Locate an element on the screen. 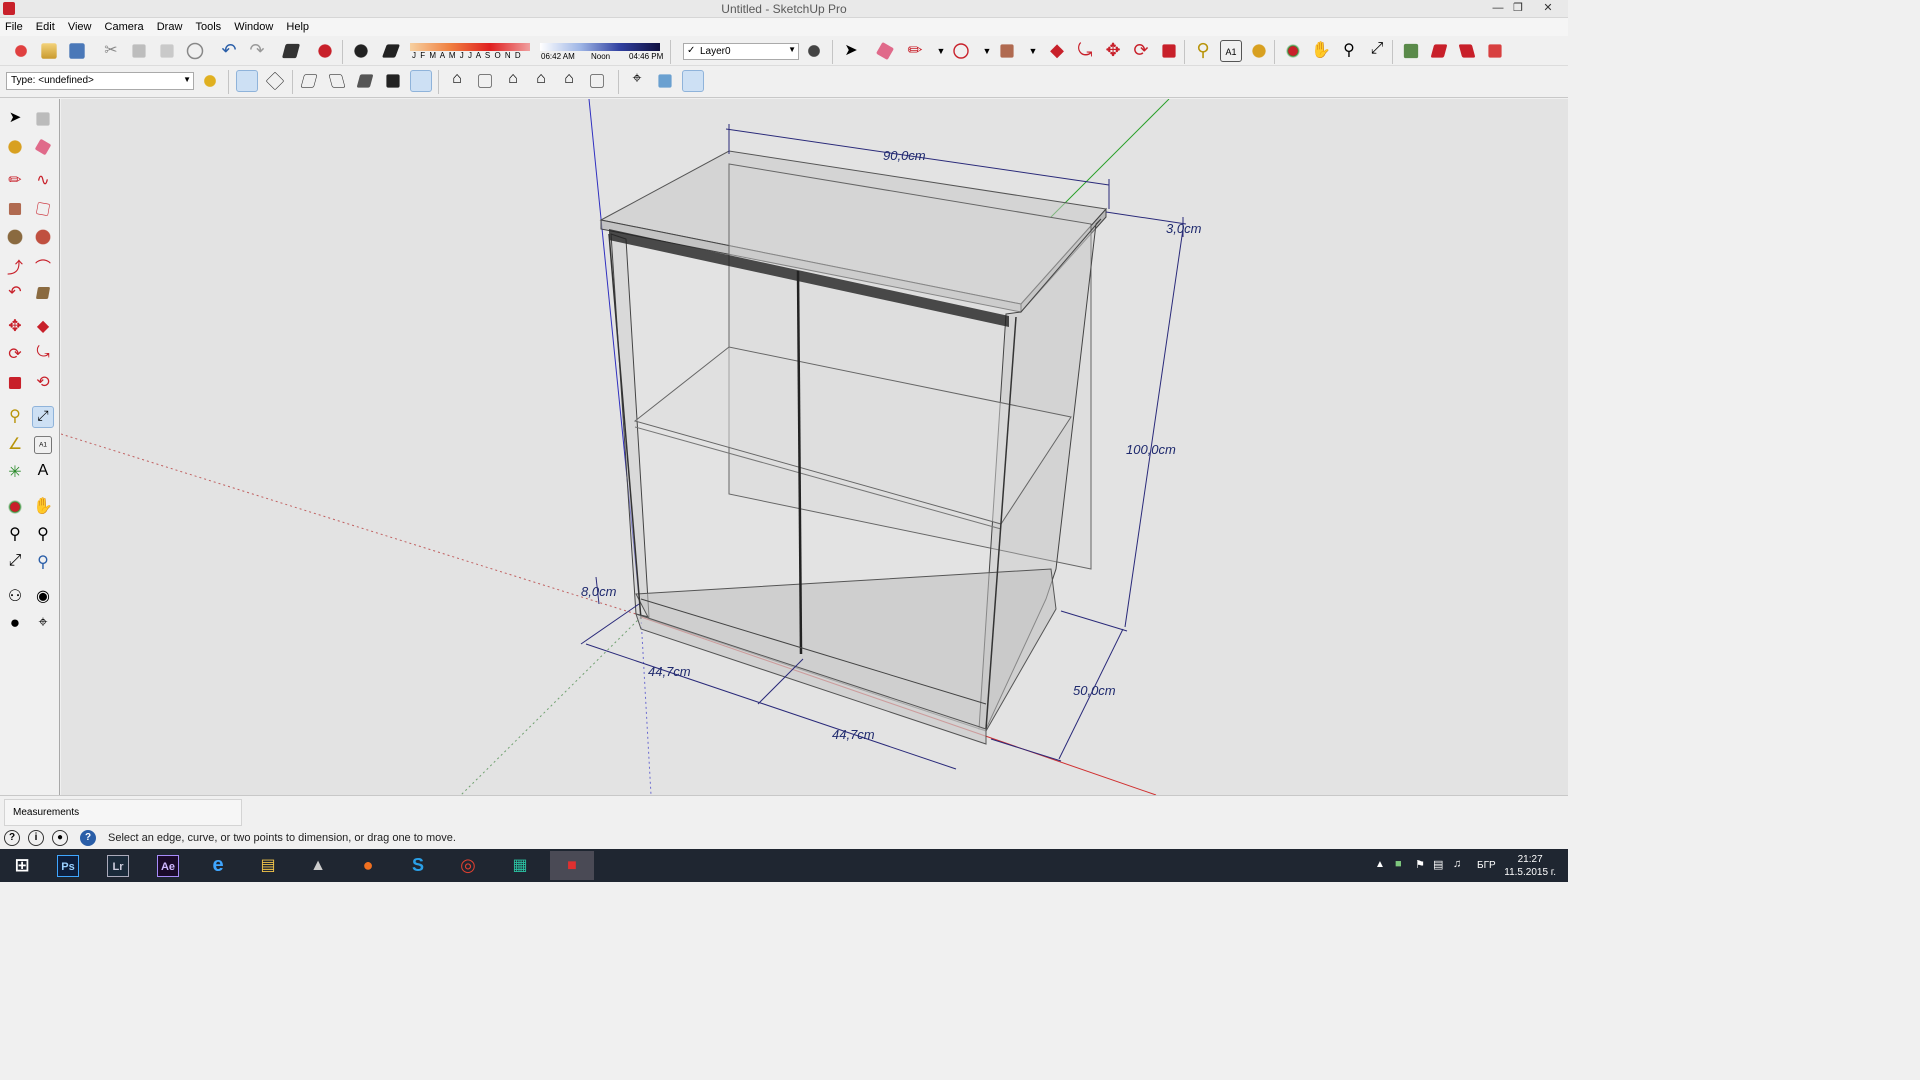 The height and width of the screenshot is (1080, 1920). menu-draw: Draw is located at coordinates (170, 27).